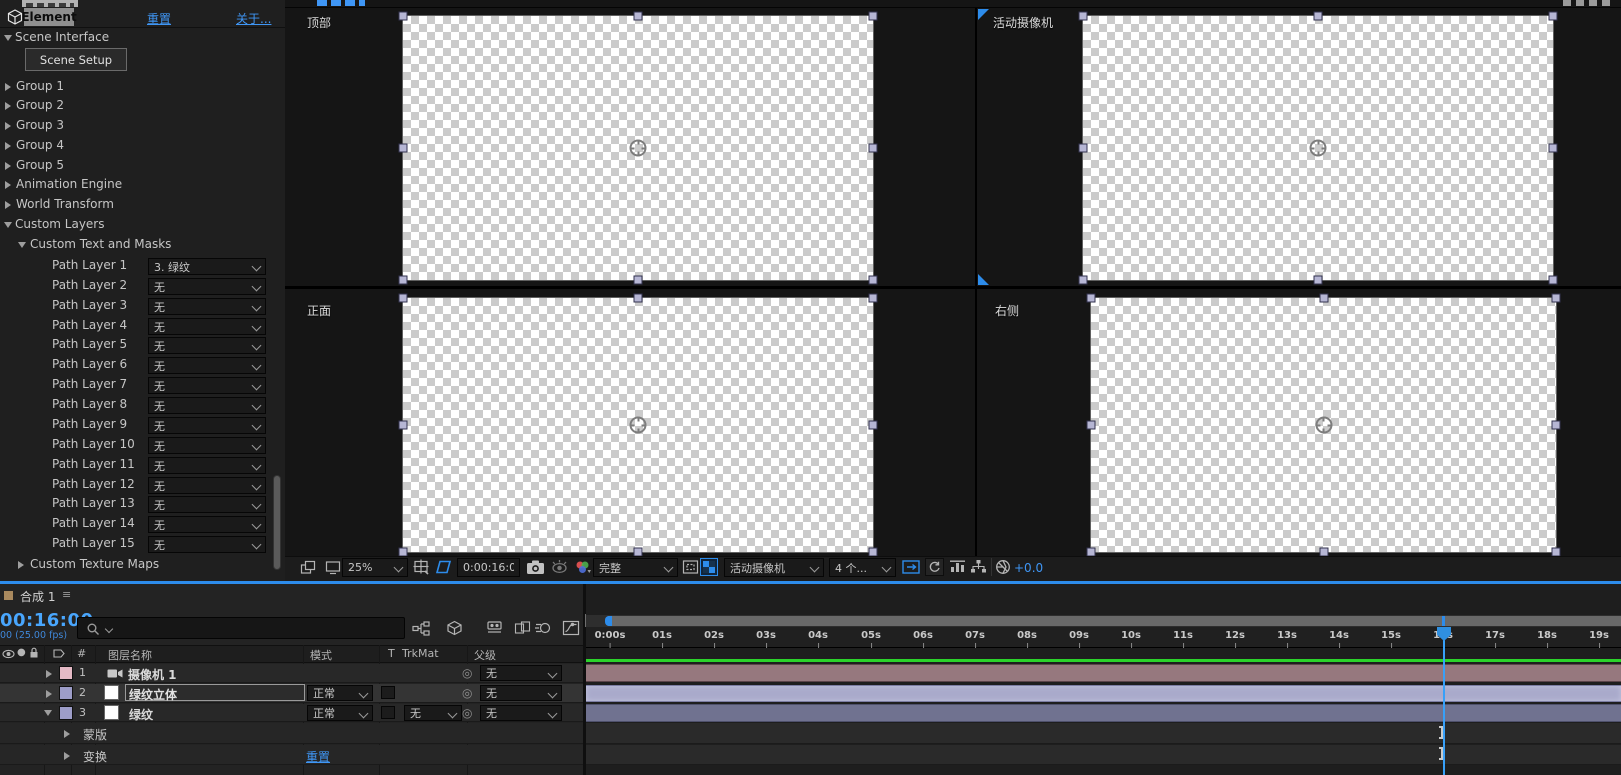  What do you see at coordinates (152, 674) in the screenshot?
I see `layer-name: 摄像机 1` at bounding box center [152, 674].